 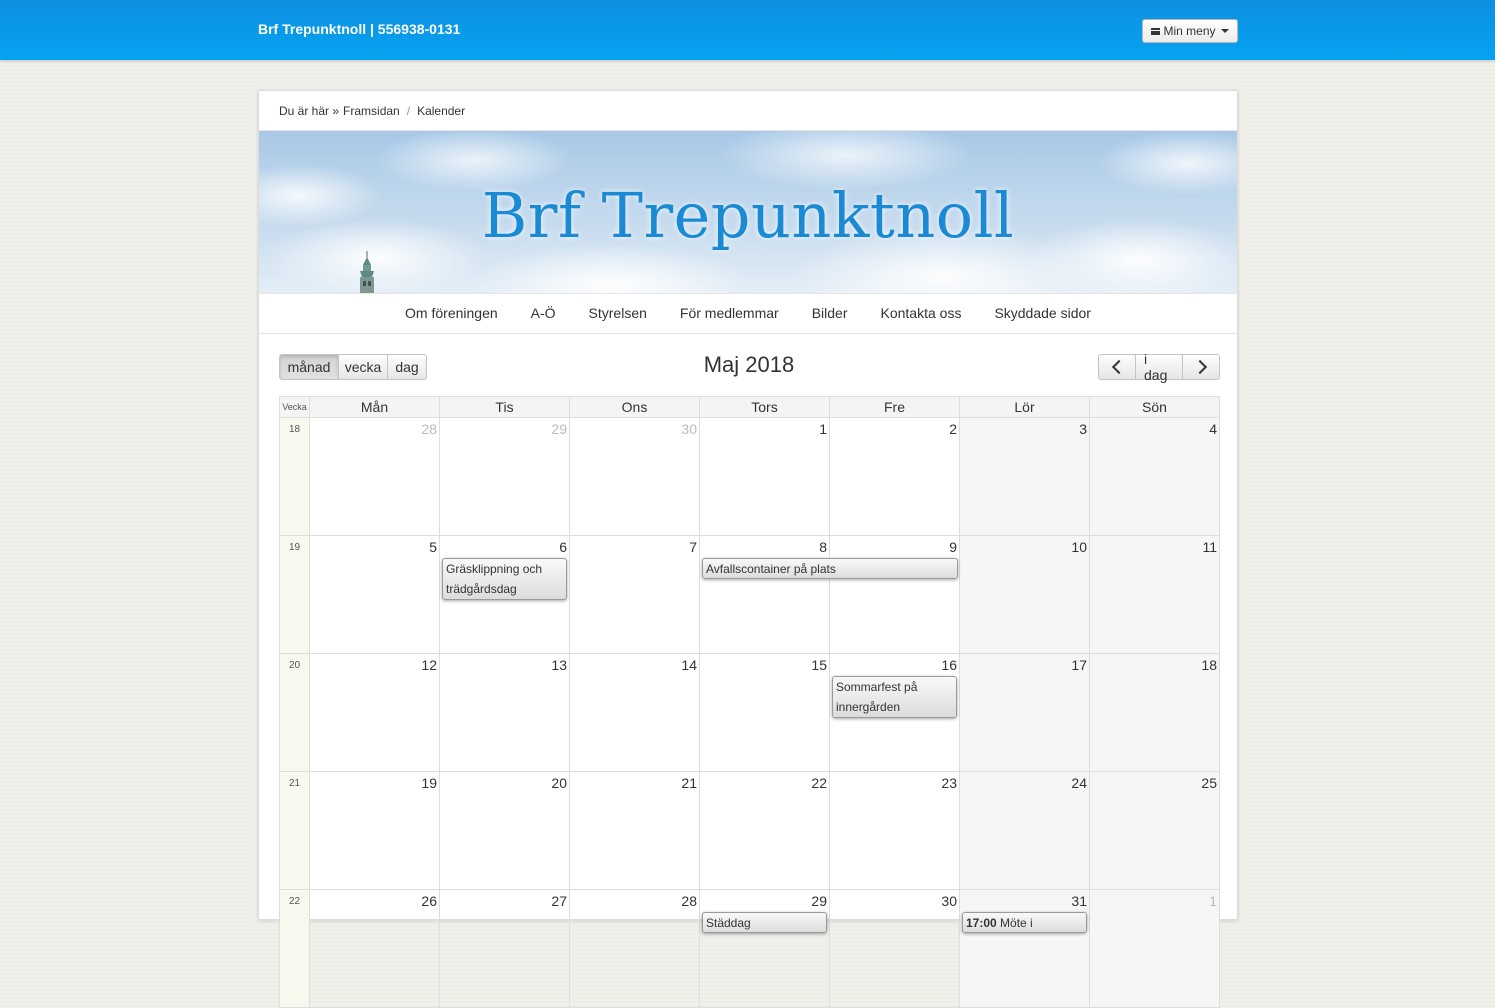 What do you see at coordinates (504, 579) in the screenshot?
I see `event-grasklippning: Gräsklippning och trädgårdsdag` at bounding box center [504, 579].